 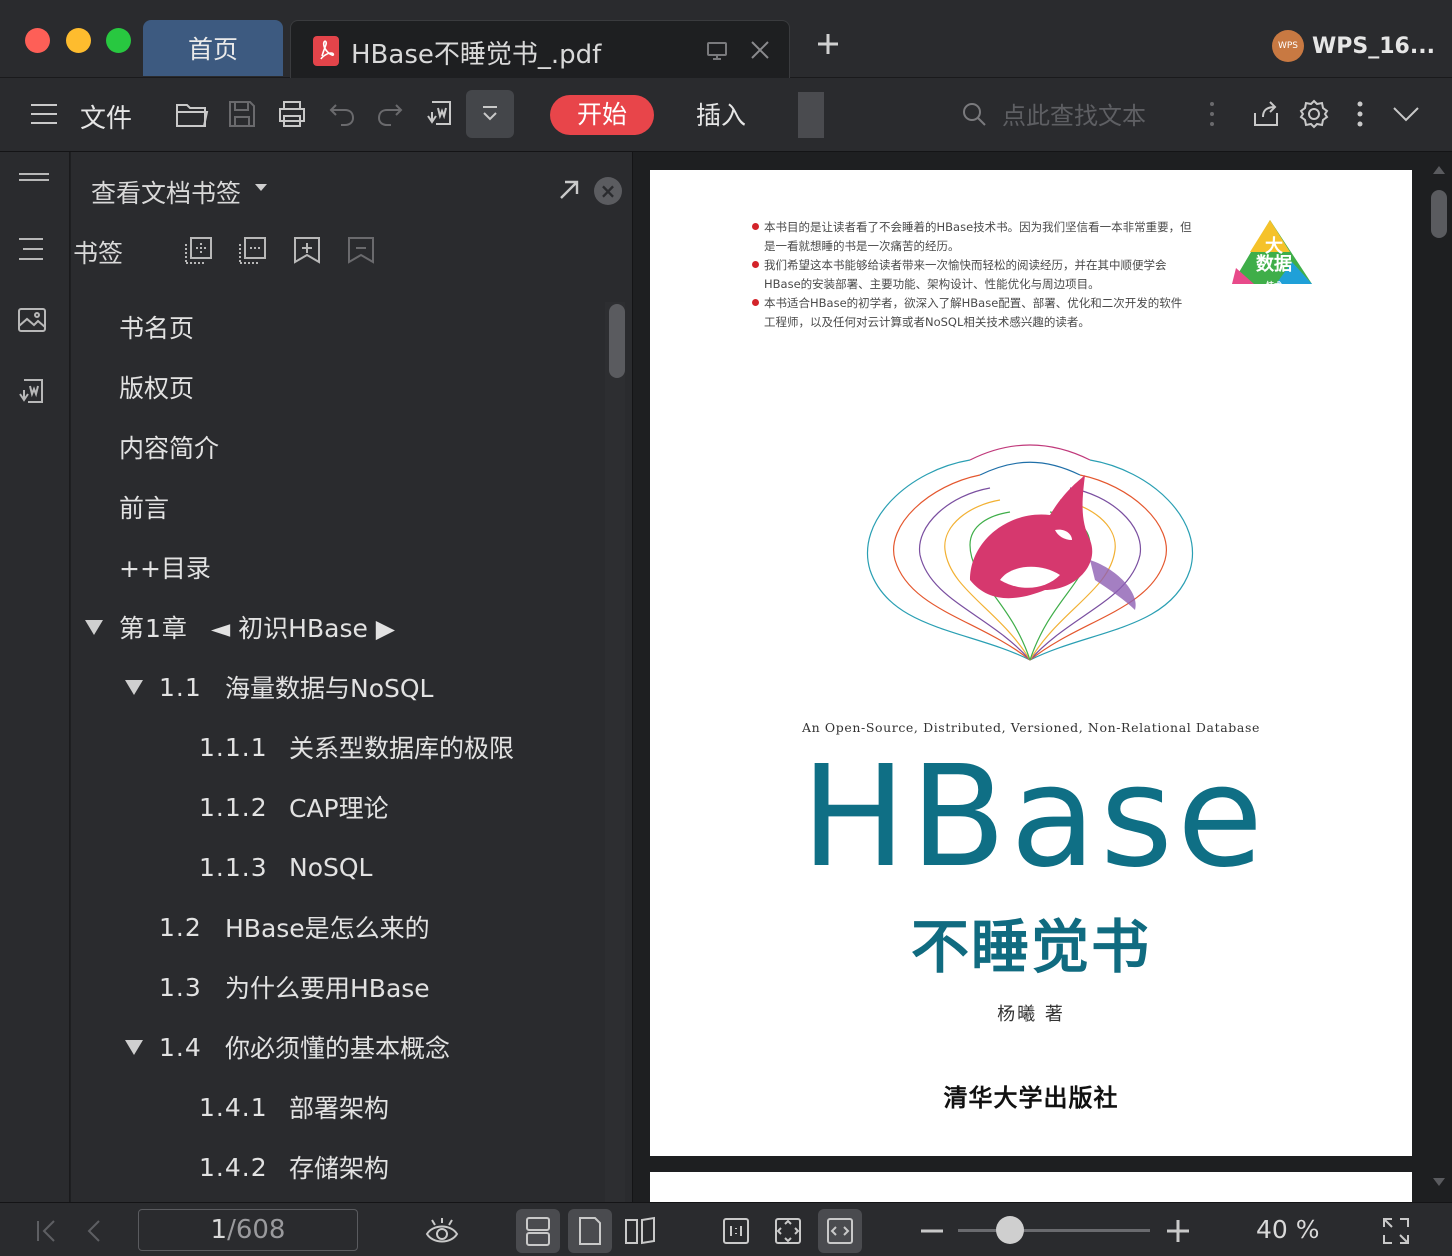 What do you see at coordinates (242, 114) in the screenshot?
I see `save-icon` at bounding box center [242, 114].